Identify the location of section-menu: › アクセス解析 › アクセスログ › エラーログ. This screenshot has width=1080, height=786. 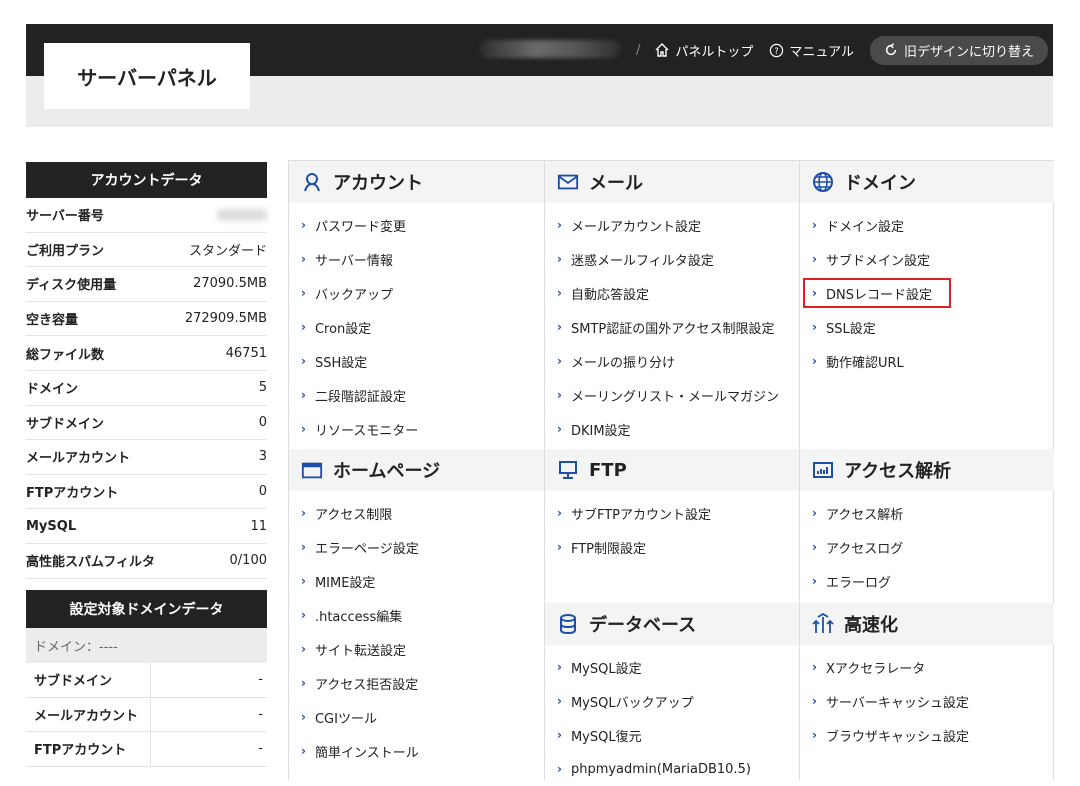
(927, 544).